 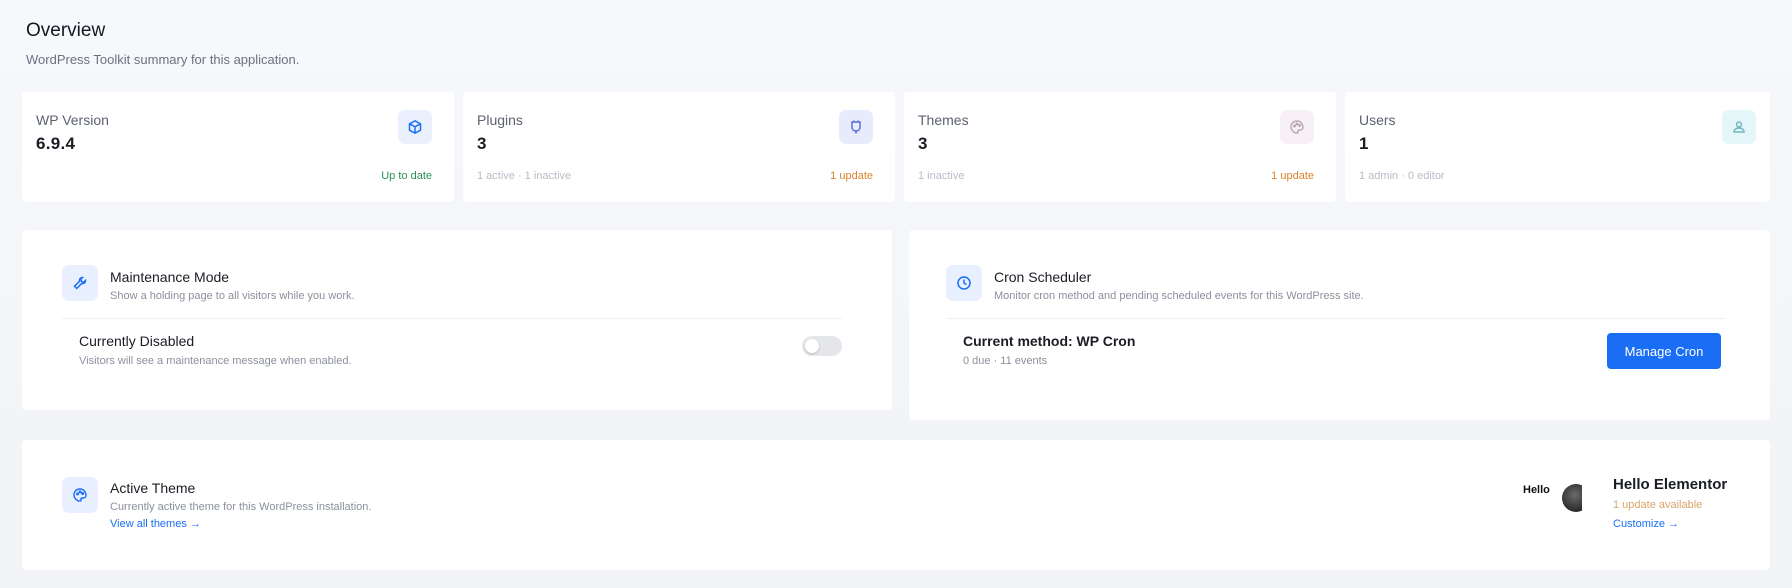 I want to click on stat-card-plugins: Plugins 3 1 active · 1 inactive 1 update, so click(x=679, y=147).